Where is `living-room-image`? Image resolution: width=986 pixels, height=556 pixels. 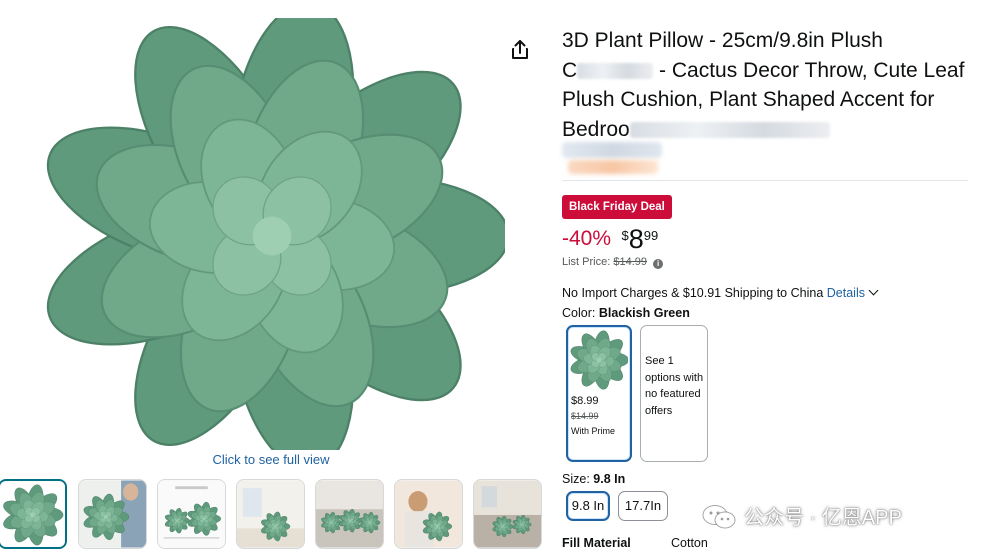 living-room-image is located at coordinates (507, 514).